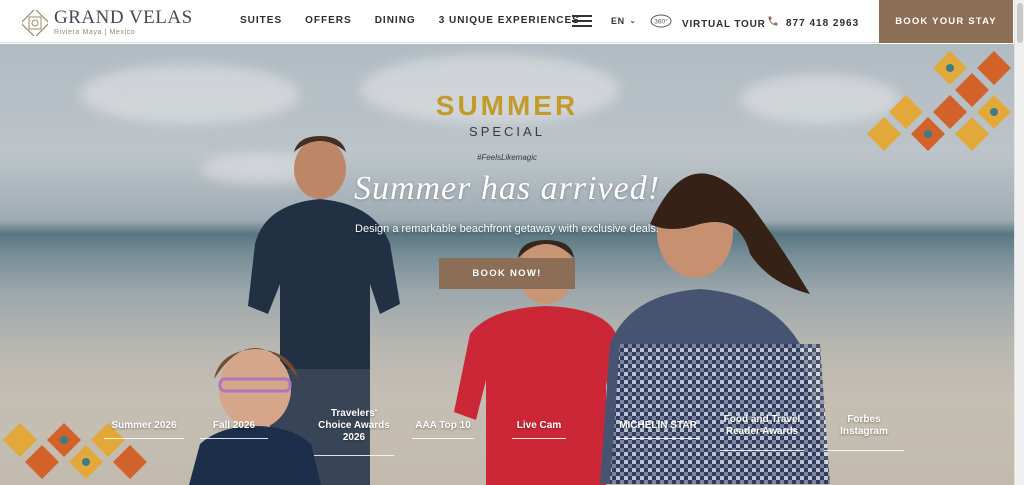  What do you see at coordinates (144, 425) in the screenshot?
I see `award-label: Summer 2026` at bounding box center [144, 425].